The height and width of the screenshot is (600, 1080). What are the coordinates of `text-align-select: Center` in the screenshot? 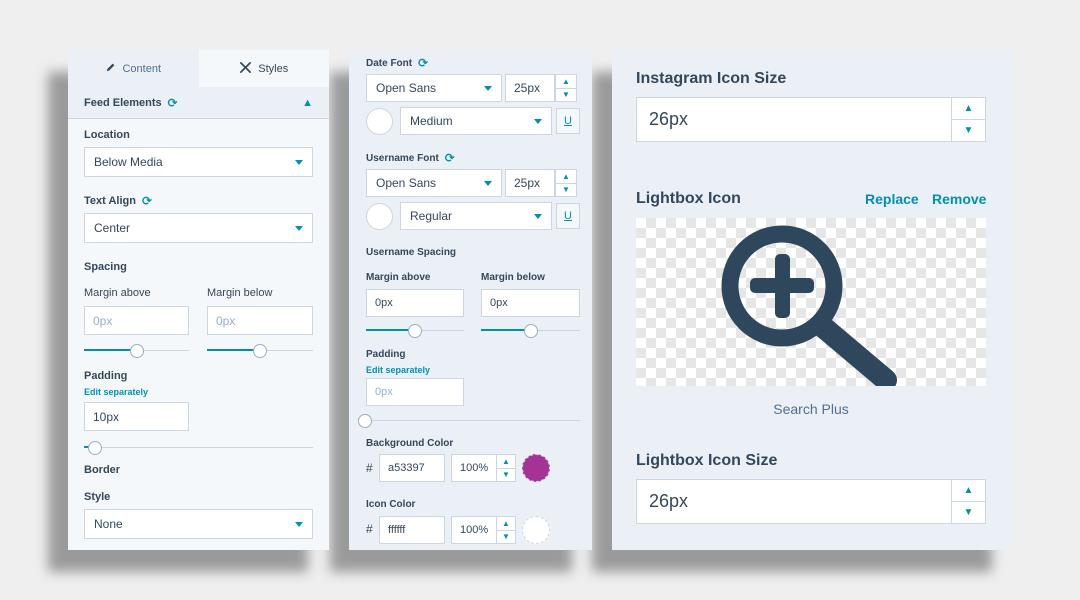 It's located at (198, 228).